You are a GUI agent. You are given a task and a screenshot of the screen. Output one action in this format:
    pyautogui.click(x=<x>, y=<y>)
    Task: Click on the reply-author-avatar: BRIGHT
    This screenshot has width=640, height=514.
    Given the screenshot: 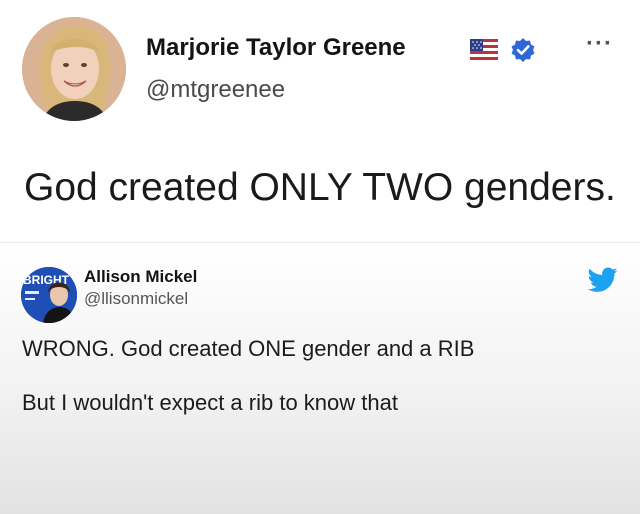 What is the action you would take?
    pyautogui.click(x=49, y=295)
    